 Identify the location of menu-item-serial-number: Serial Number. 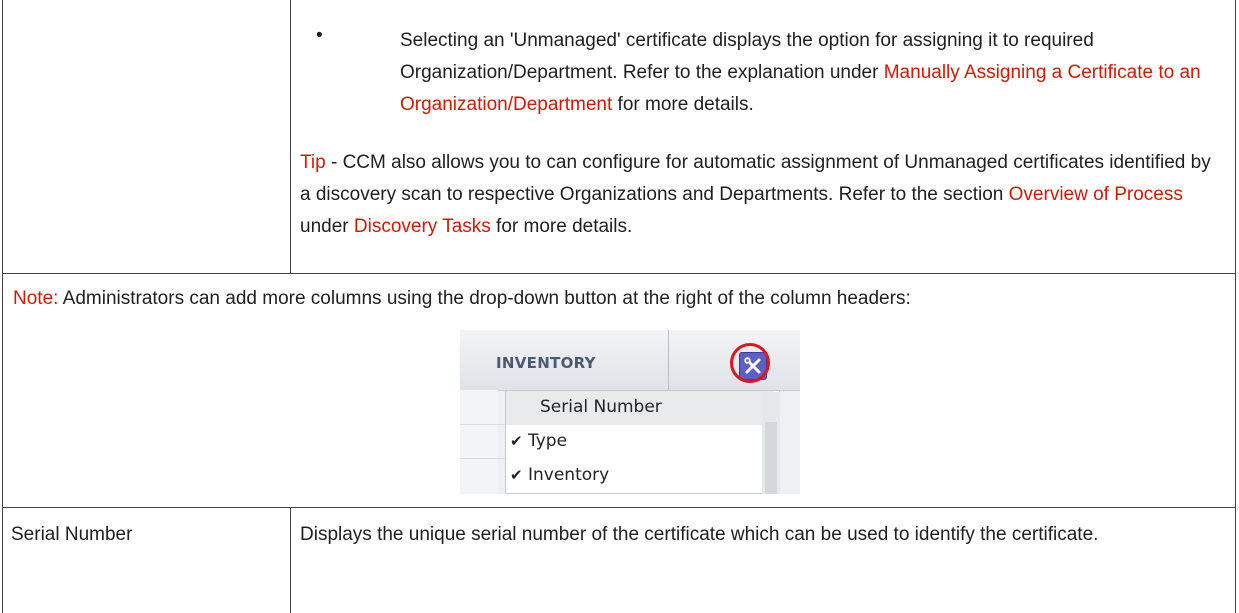
(640, 408).